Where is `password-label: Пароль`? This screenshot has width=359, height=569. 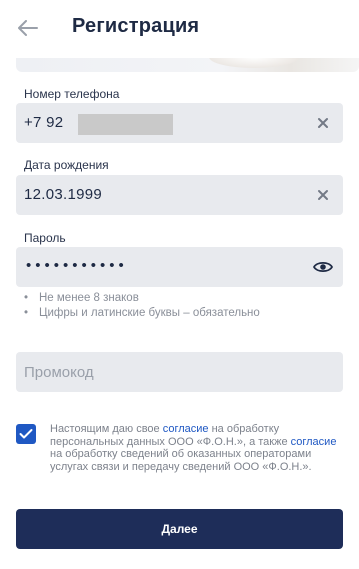
password-label: Пароль is located at coordinates (45, 238).